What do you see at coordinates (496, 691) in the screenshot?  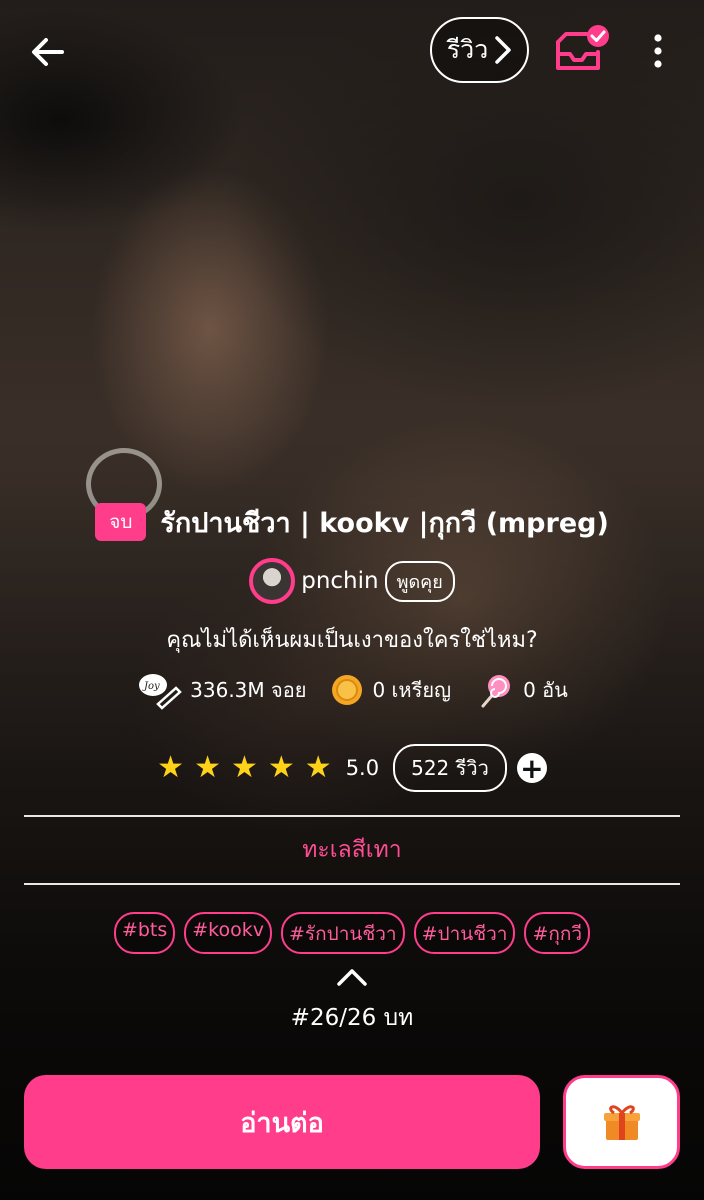 I see `lollipop-icon` at bounding box center [496, 691].